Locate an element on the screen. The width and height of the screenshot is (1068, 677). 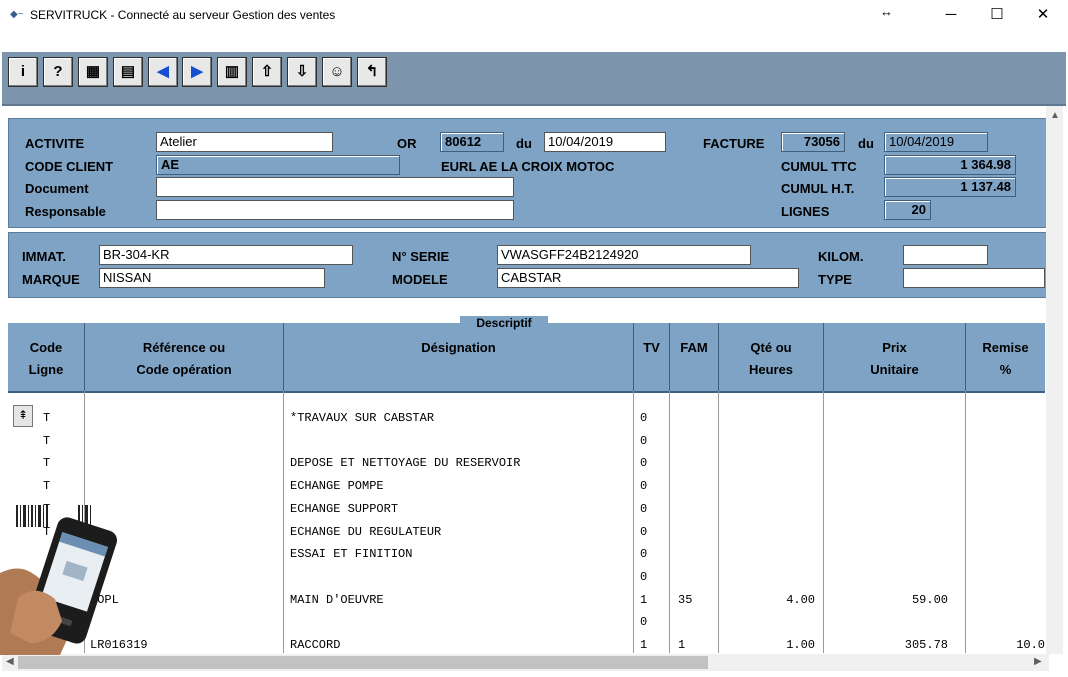
modele-label: MODELE is located at coordinates (420, 279).